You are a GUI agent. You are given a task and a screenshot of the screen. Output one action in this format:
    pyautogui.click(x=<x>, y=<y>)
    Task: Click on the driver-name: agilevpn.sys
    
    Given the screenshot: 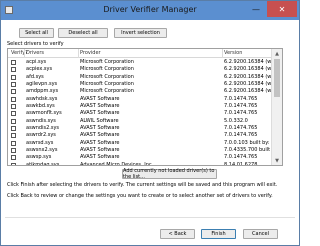 What is the action you would take?
    pyautogui.click(x=42, y=84)
    